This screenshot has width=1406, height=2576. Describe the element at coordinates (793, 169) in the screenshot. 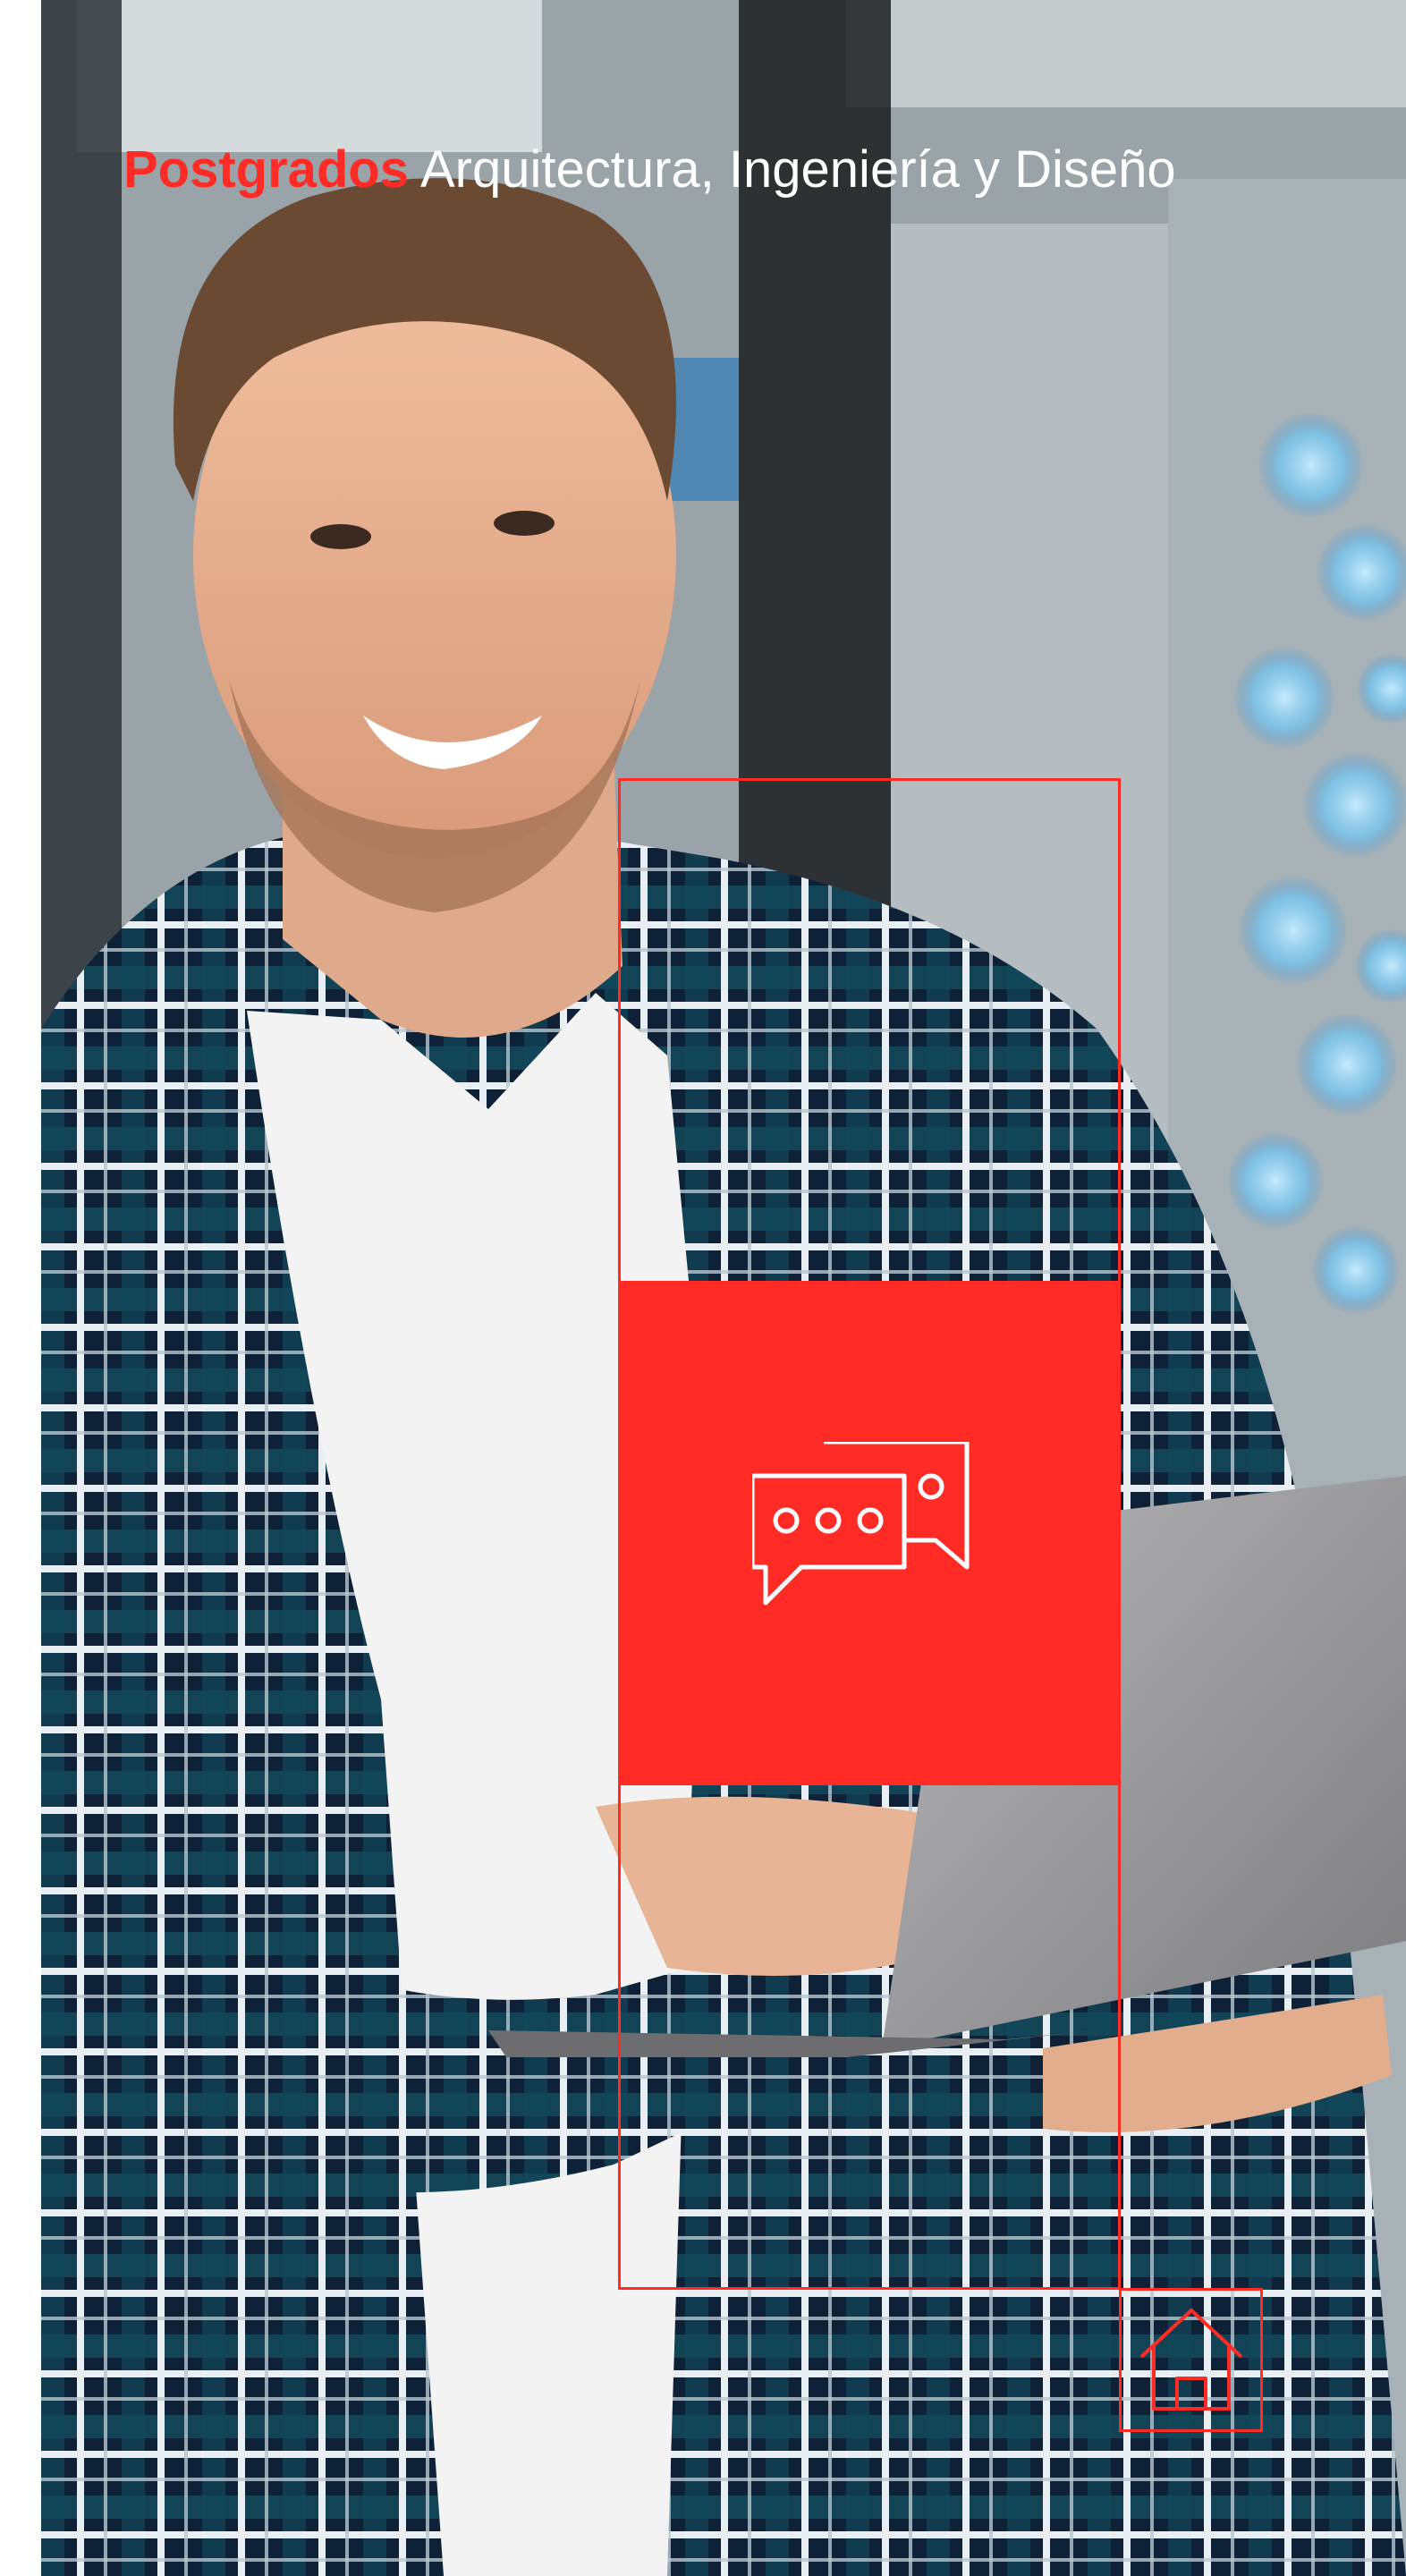

I see `header-title: Arquitectura, Ingeniería y Diseño` at that location.